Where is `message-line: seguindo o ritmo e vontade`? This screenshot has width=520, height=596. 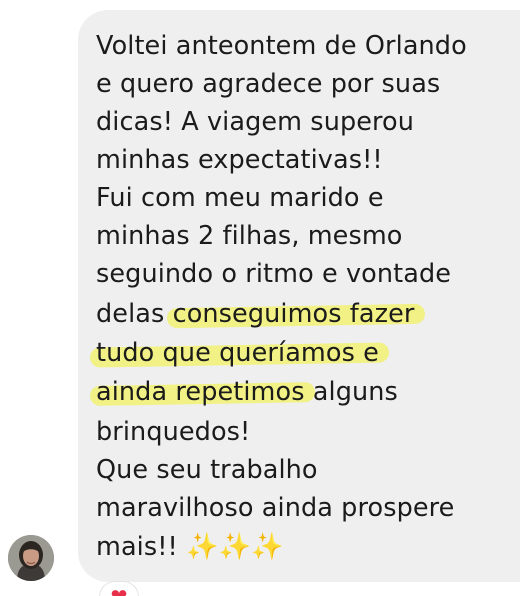 message-line: seguindo o ritmo e vontade is located at coordinates (274, 274).